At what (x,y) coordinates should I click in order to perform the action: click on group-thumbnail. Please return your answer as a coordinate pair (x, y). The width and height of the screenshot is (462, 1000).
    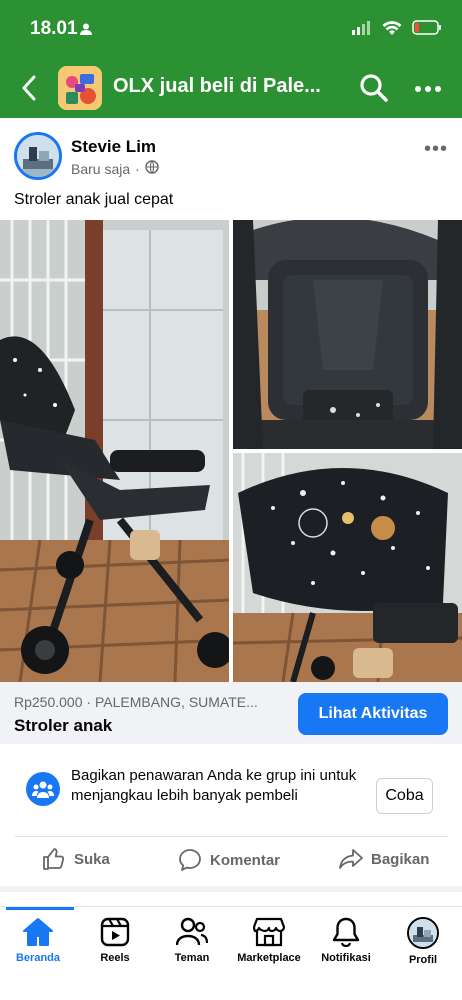
    Looking at the image, I should click on (80, 88).